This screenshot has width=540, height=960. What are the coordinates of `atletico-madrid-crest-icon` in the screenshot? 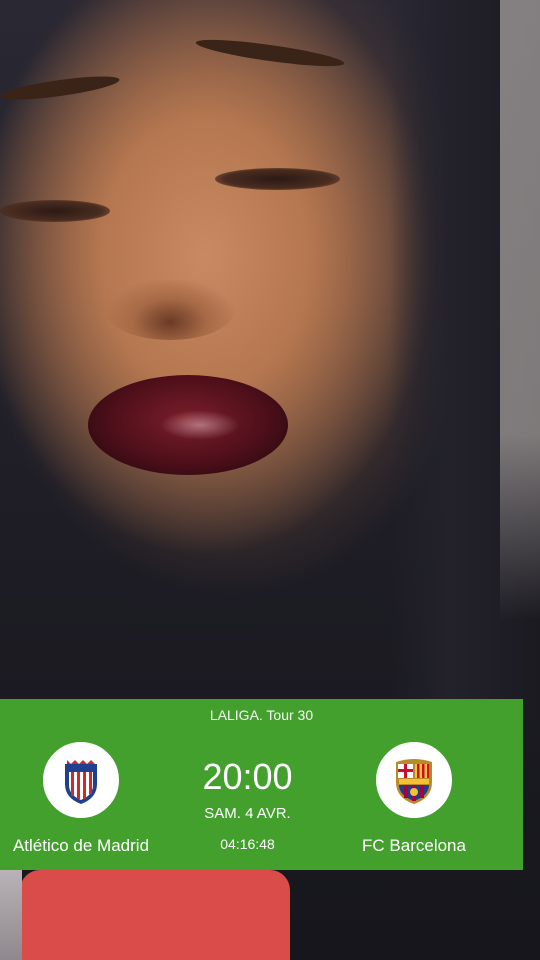 It's located at (81, 782).